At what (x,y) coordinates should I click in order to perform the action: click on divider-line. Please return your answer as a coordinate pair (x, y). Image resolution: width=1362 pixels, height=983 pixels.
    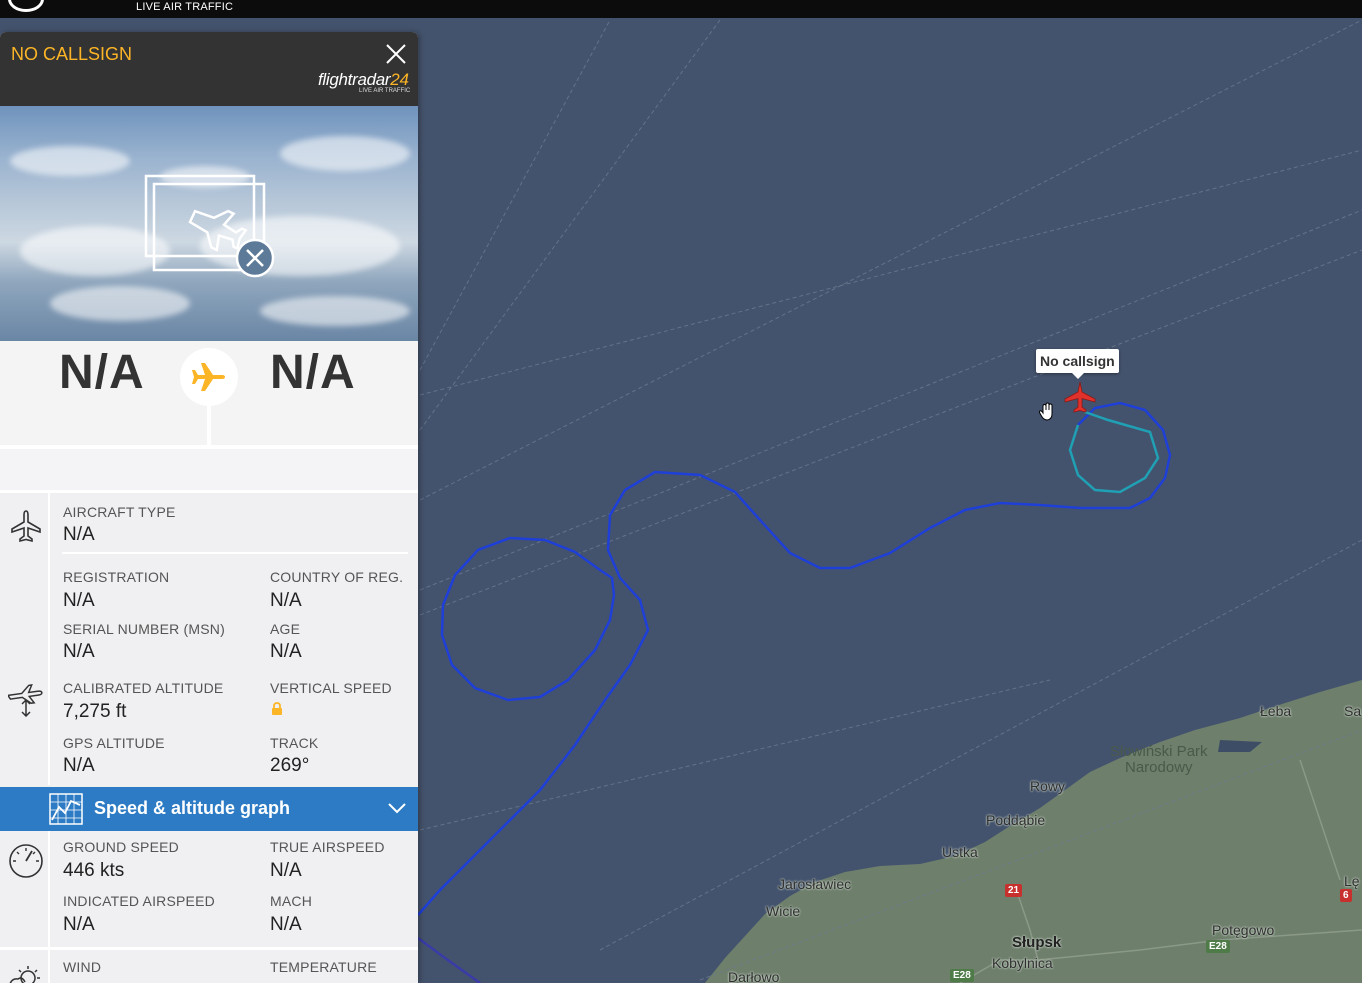
    Looking at the image, I should click on (235, 553).